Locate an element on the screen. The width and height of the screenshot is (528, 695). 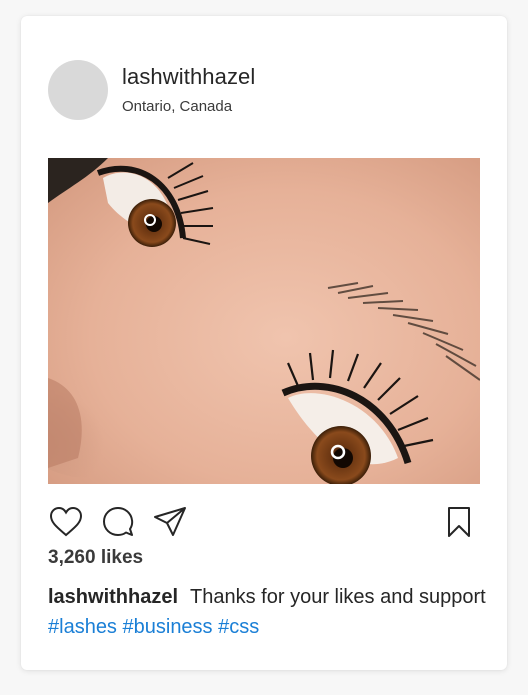
paper-plane-icon is located at coordinates (170, 522).